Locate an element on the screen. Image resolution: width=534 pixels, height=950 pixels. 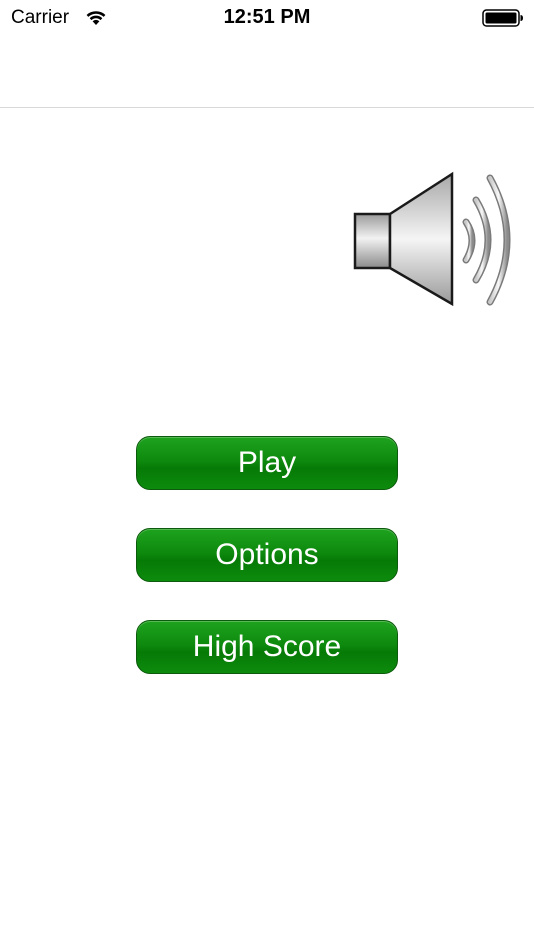
high-score-button: High Score is located at coordinates (267, 647).